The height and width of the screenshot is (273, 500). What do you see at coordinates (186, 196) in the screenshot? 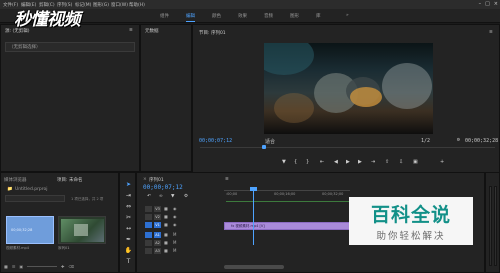
I see `timeline-settings-icon: ⚙` at bounding box center [186, 196].